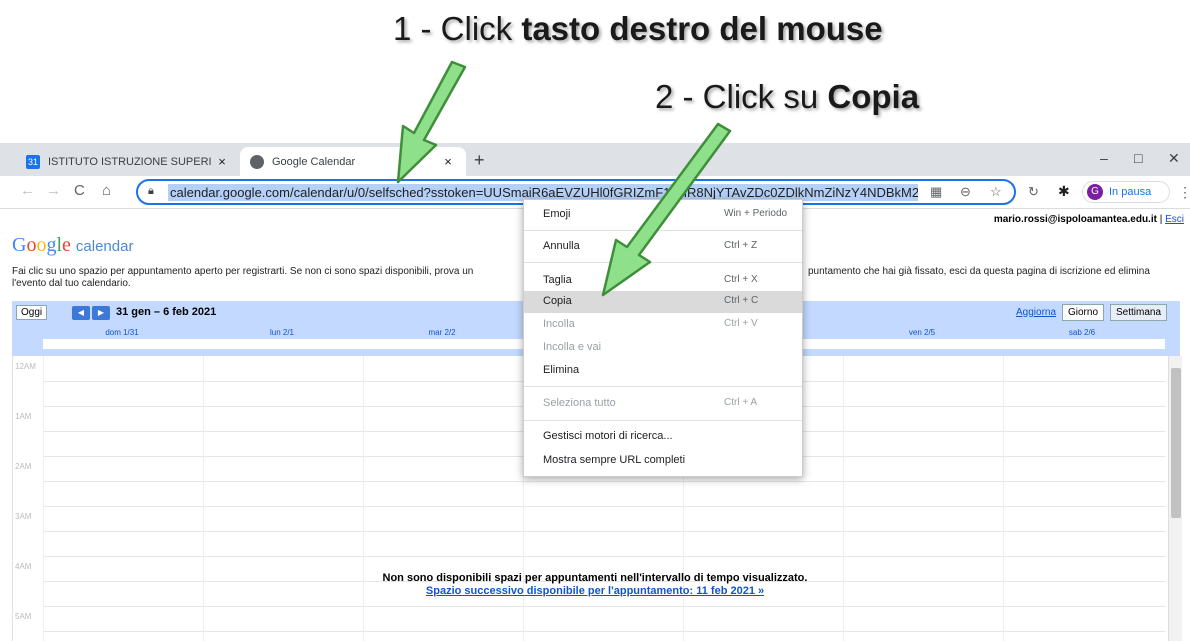  What do you see at coordinates (787, 96) in the screenshot?
I see `step2-caption: 2 - Click su Copia` at bounding box center [787, 96].